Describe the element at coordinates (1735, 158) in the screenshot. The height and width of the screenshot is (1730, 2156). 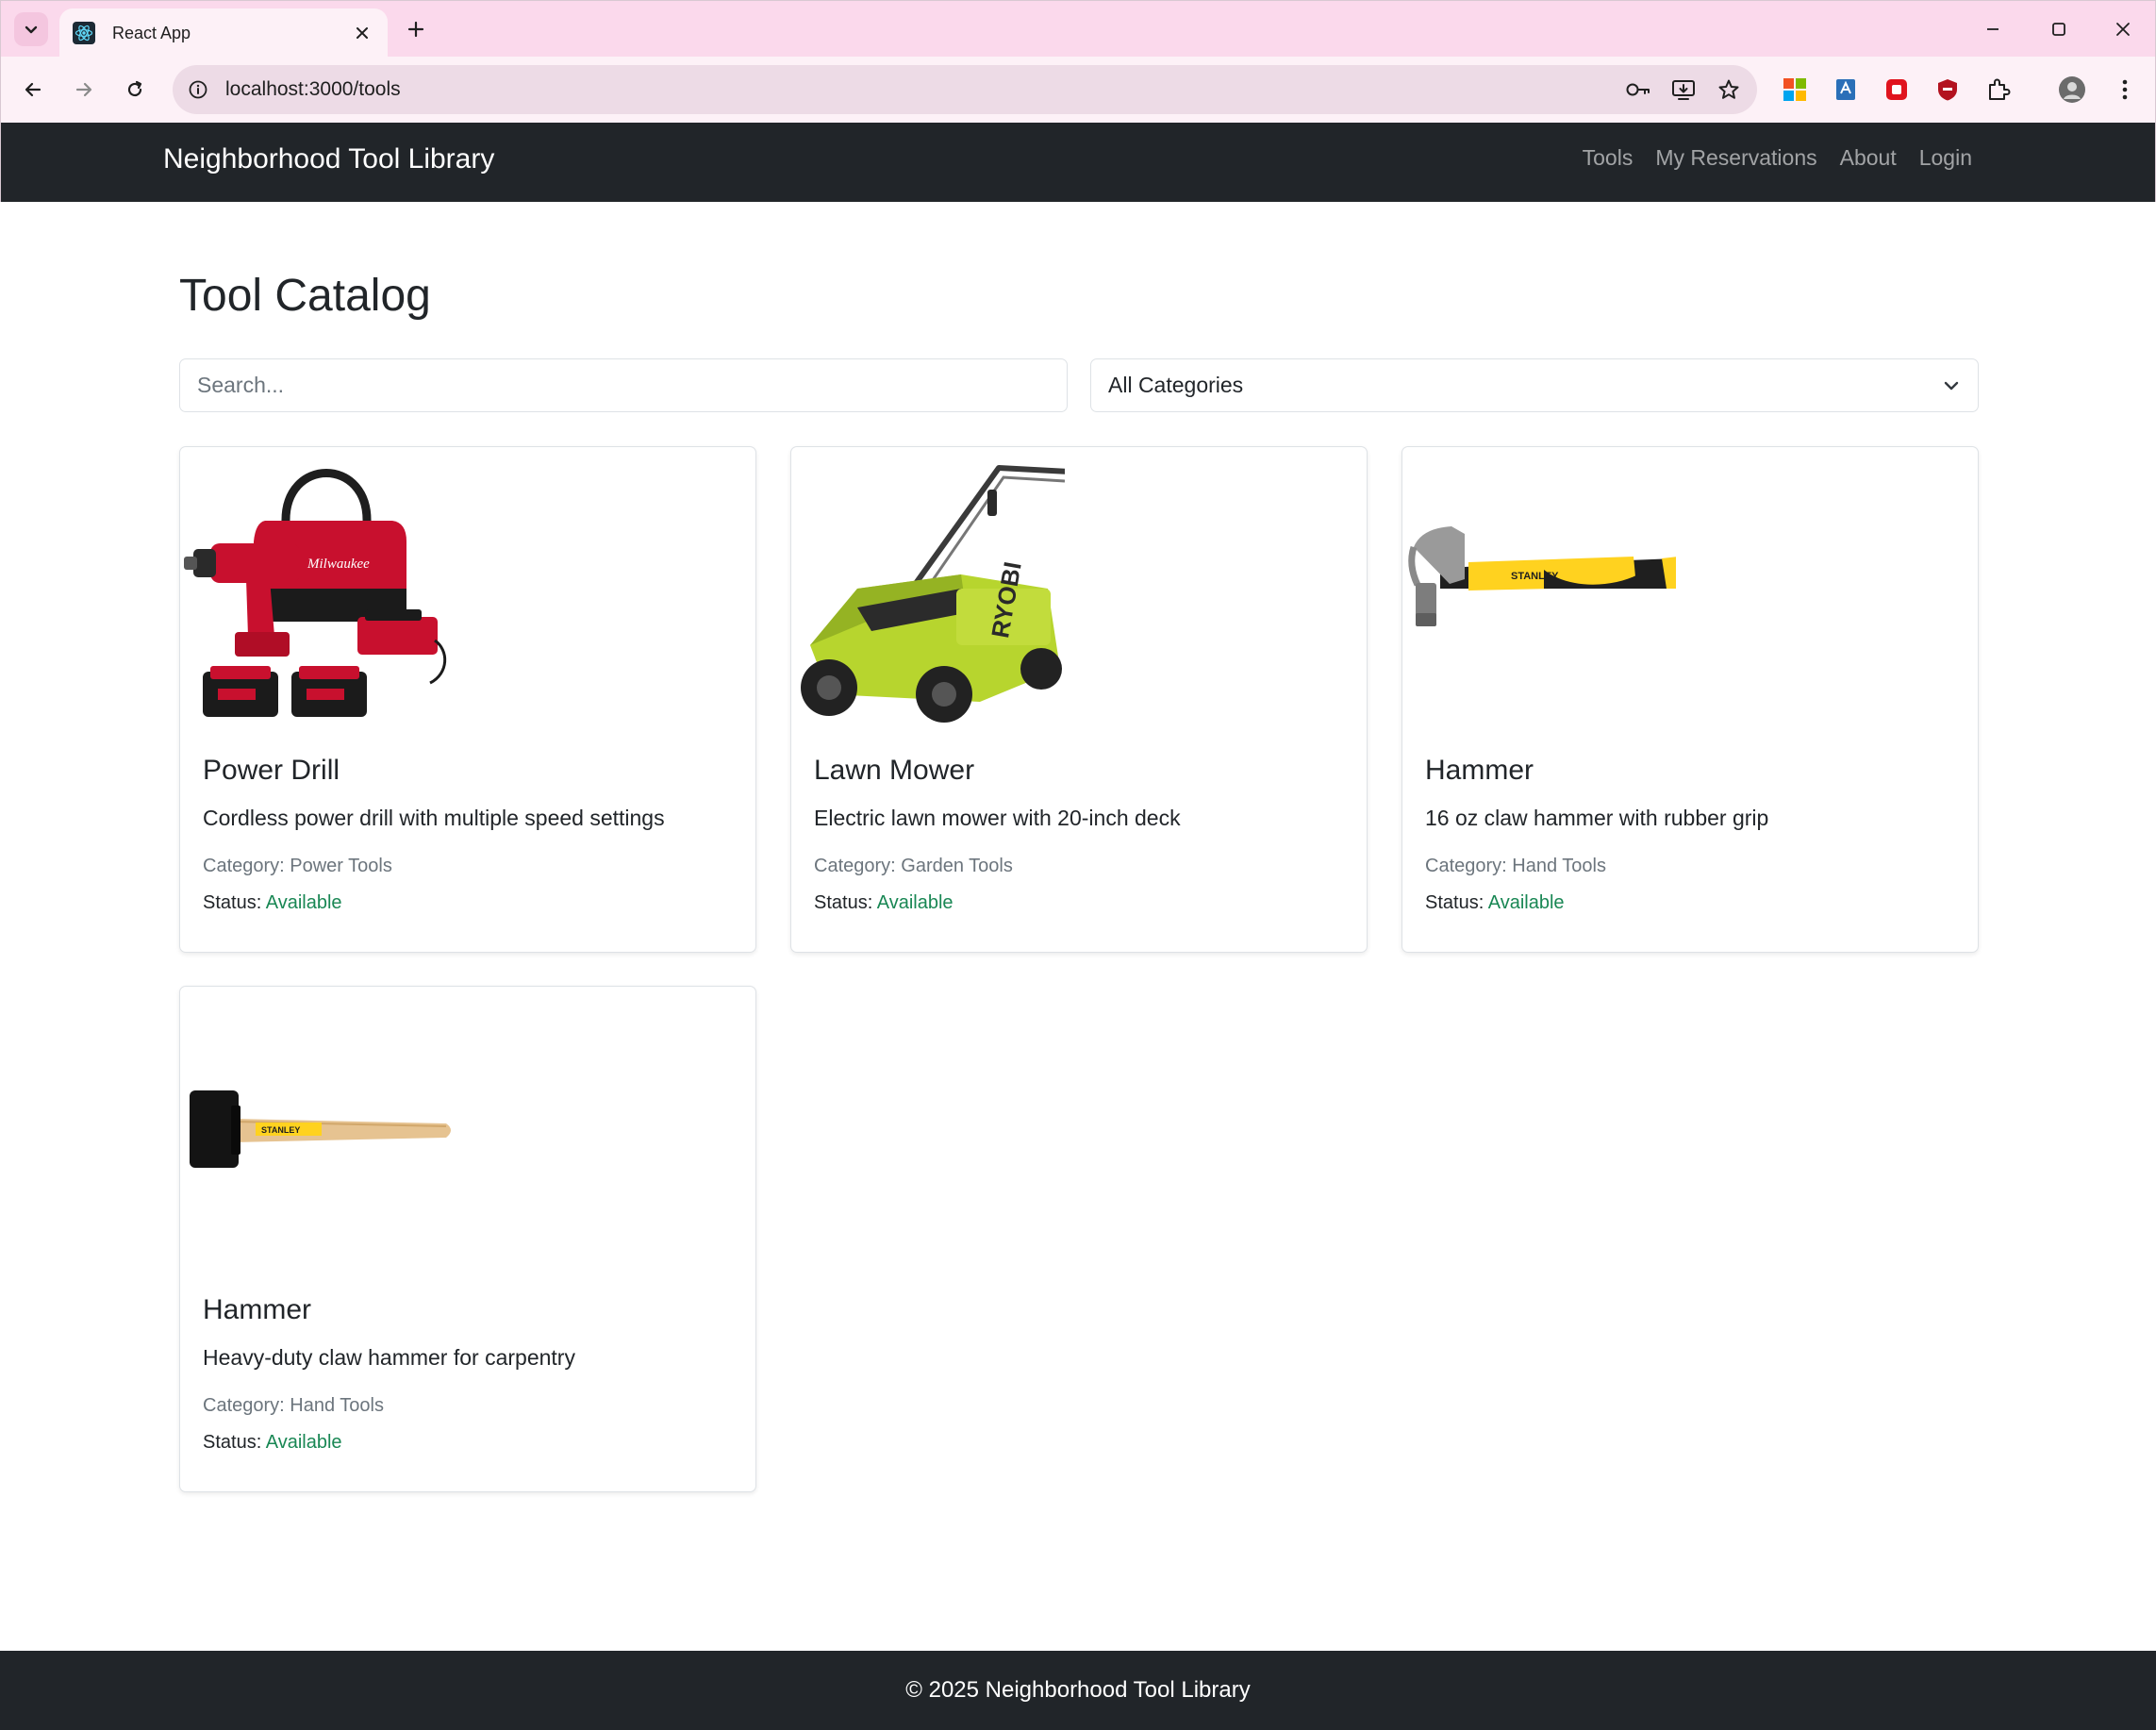
I see `nav-link-my-reservations: My Reservations` at that location.